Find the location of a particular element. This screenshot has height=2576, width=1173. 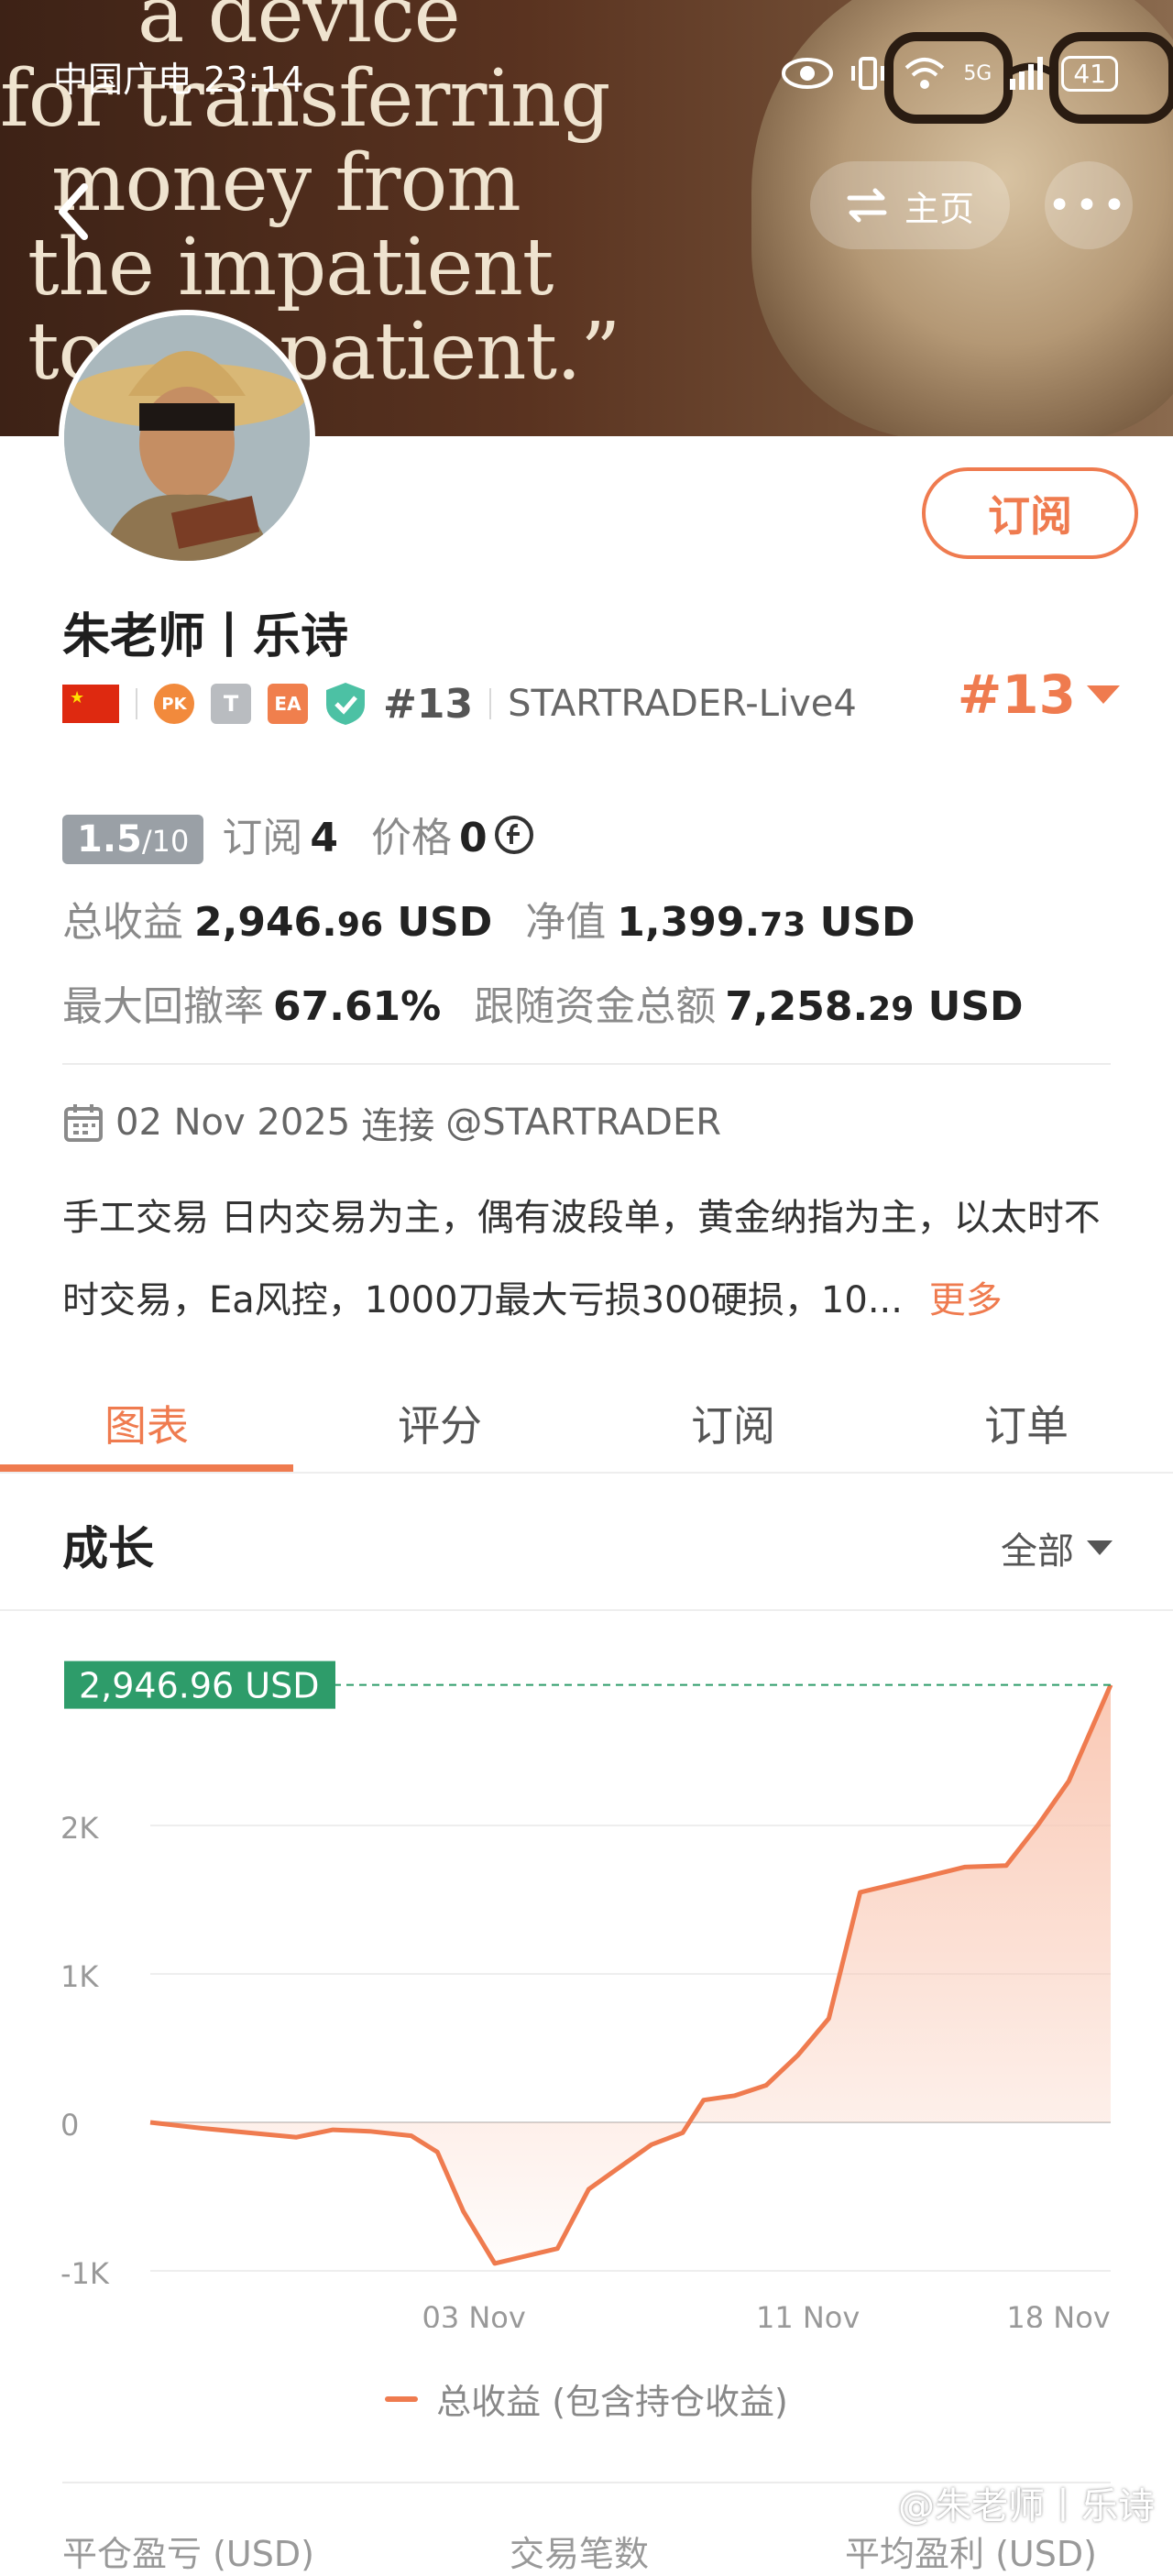

y-tick-label: 1K is located at coordinates (79, 1976).